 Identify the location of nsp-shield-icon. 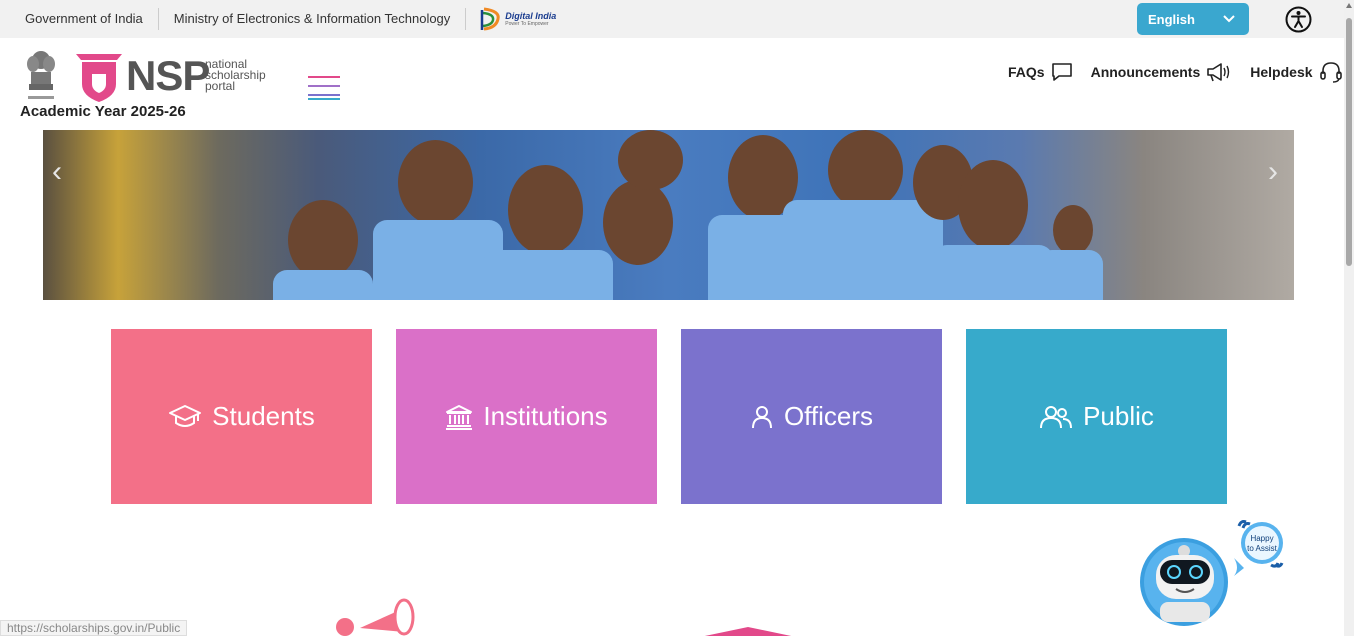
(99, 78).